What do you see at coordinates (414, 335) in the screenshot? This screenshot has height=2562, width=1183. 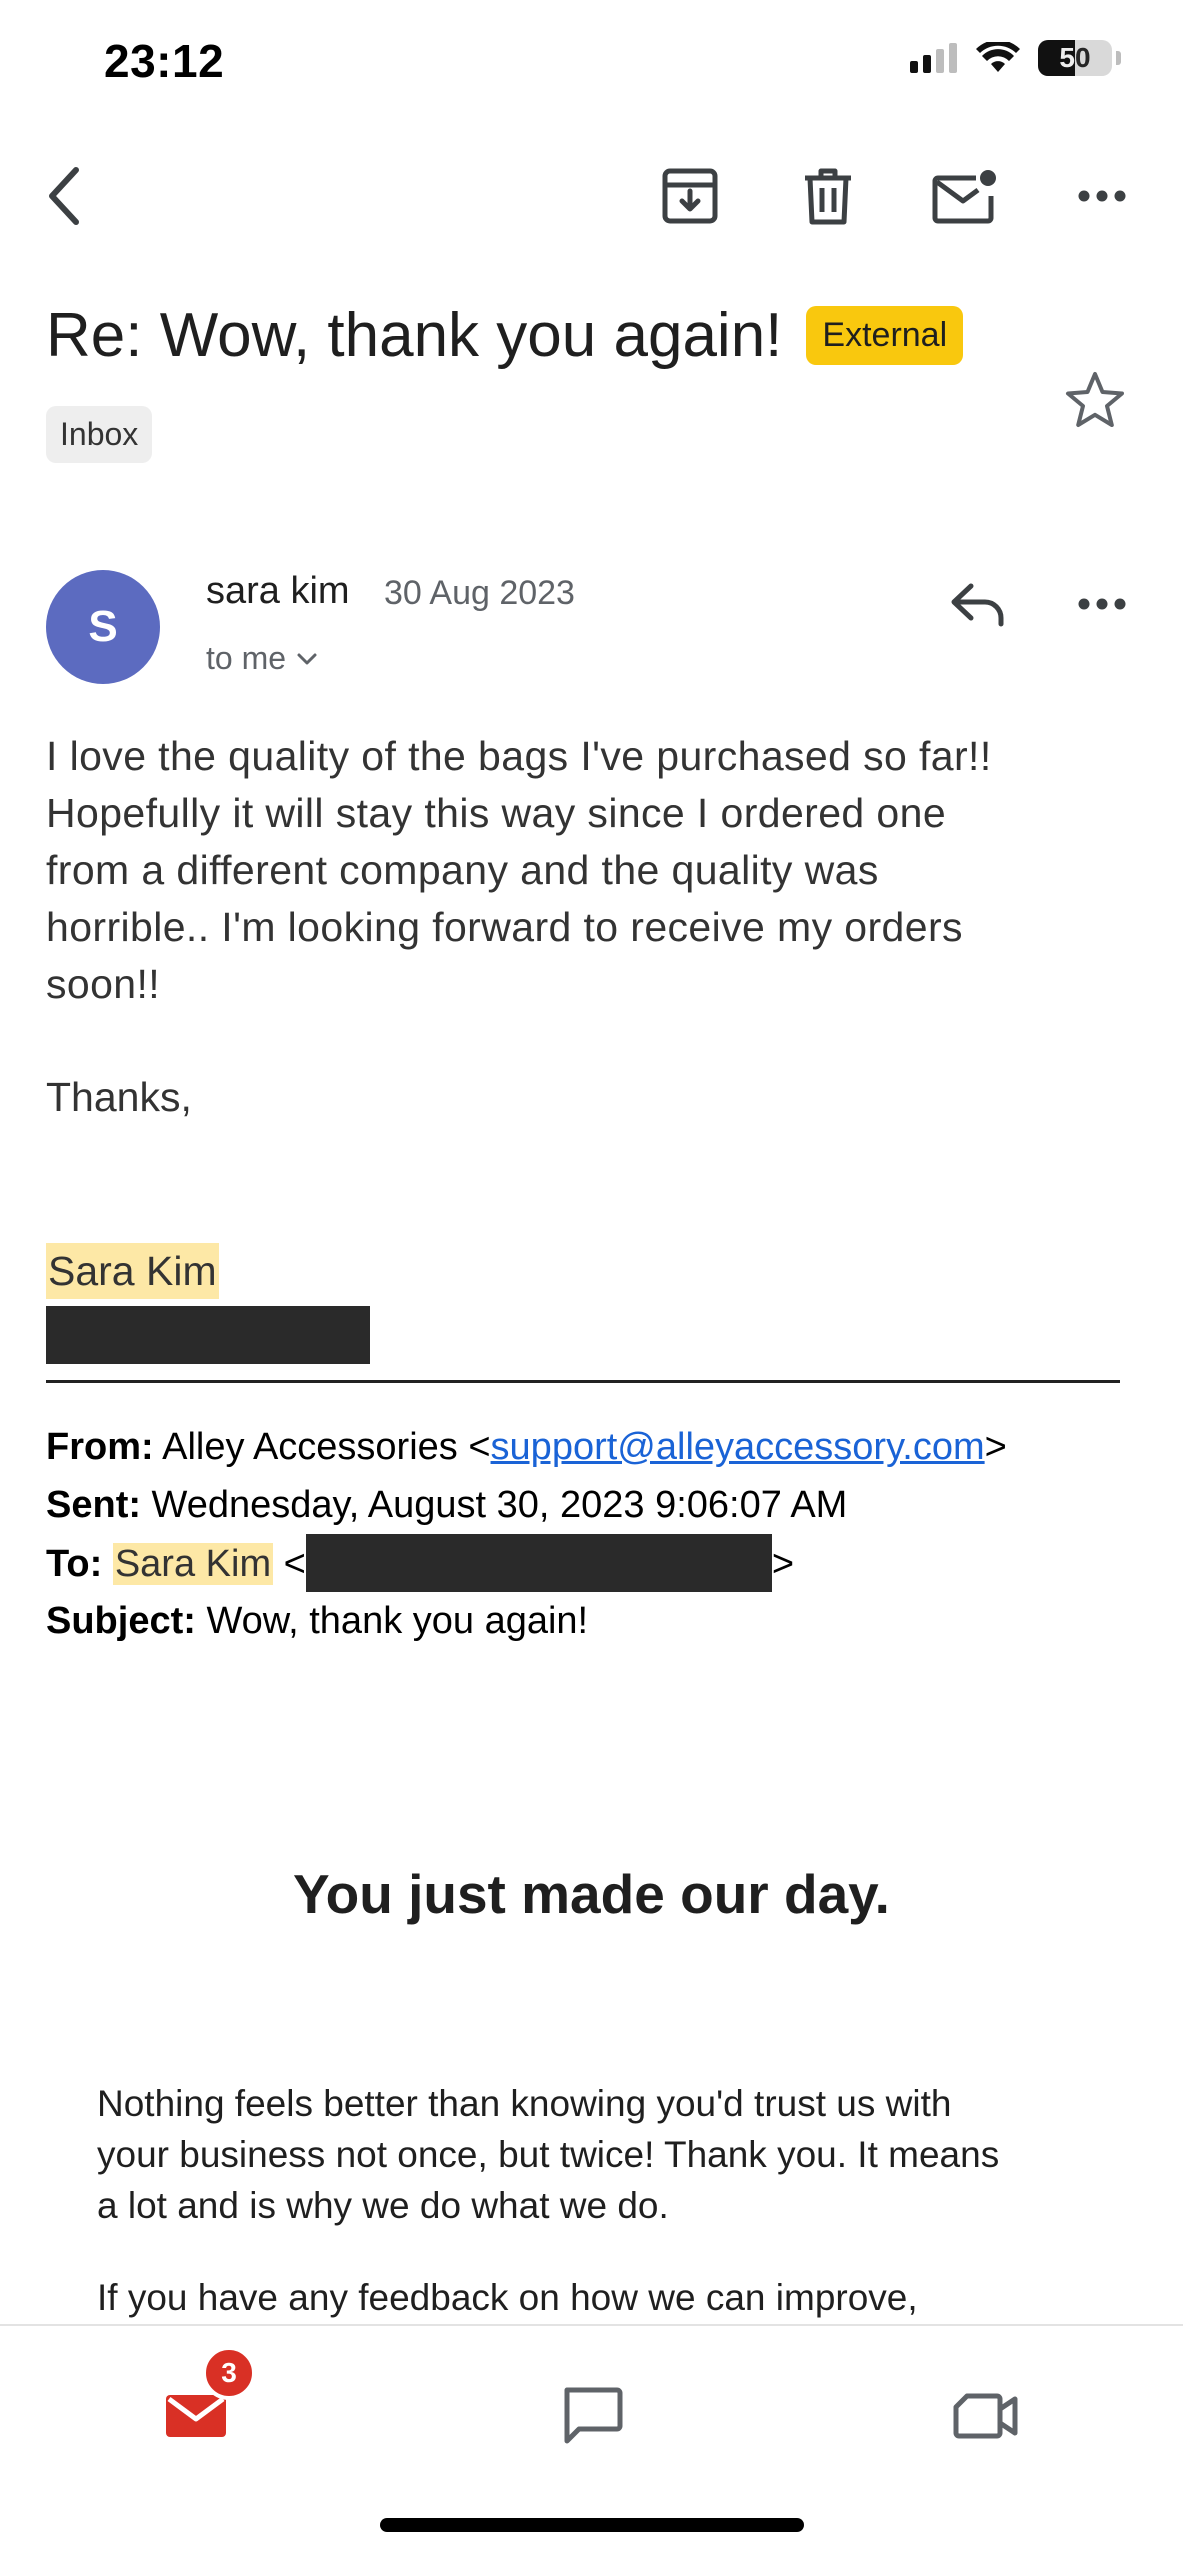 I see `email-subject: Re: Wow, thank you again!` at bounding box center [414, 335].